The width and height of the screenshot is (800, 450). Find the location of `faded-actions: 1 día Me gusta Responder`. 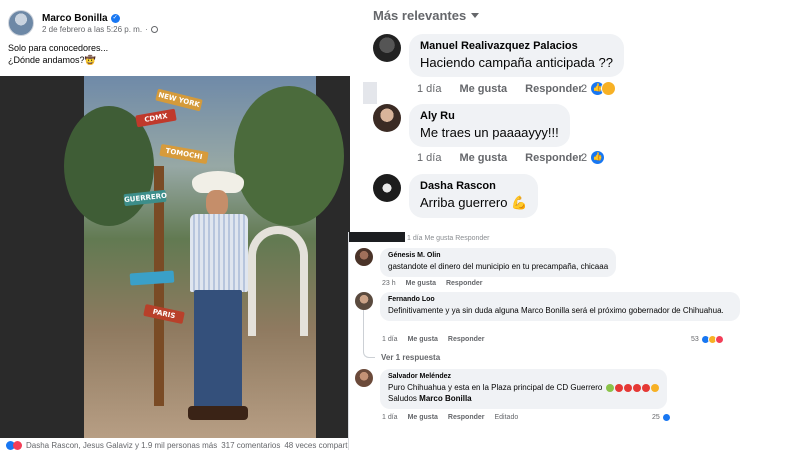

faded-actions: 1 día Me gusta Responder is located at coordinates (448, 238).